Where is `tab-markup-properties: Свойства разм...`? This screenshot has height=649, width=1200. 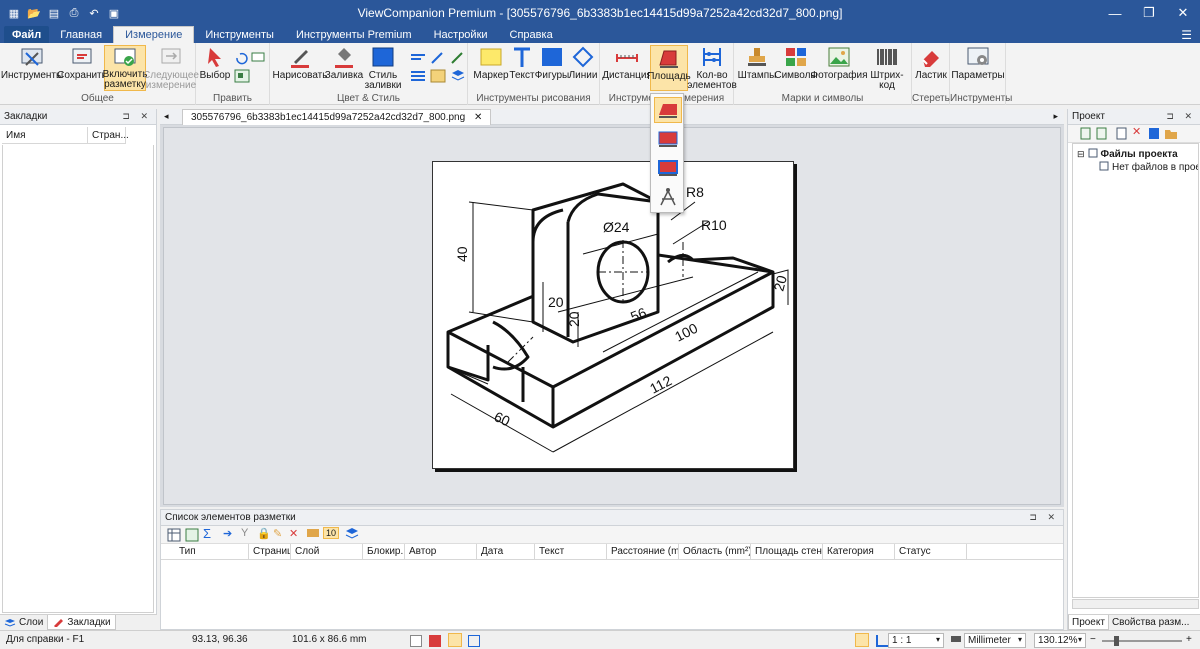
tab-markup-properties: Свойства разм... is located at coordinates (1151, 622).